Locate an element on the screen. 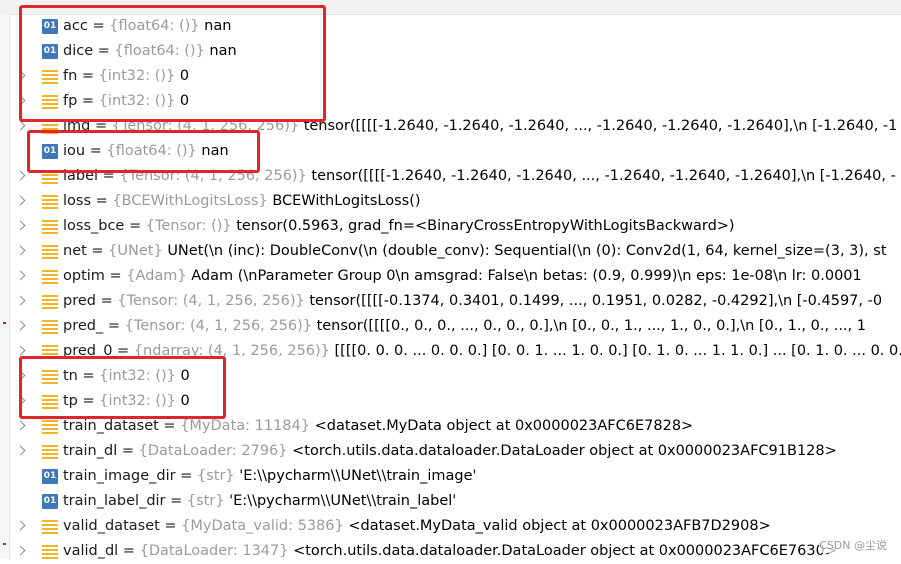 The height and width of the screenshot is (564, 901). variable-name: fn is located at coordinates (70, 76).